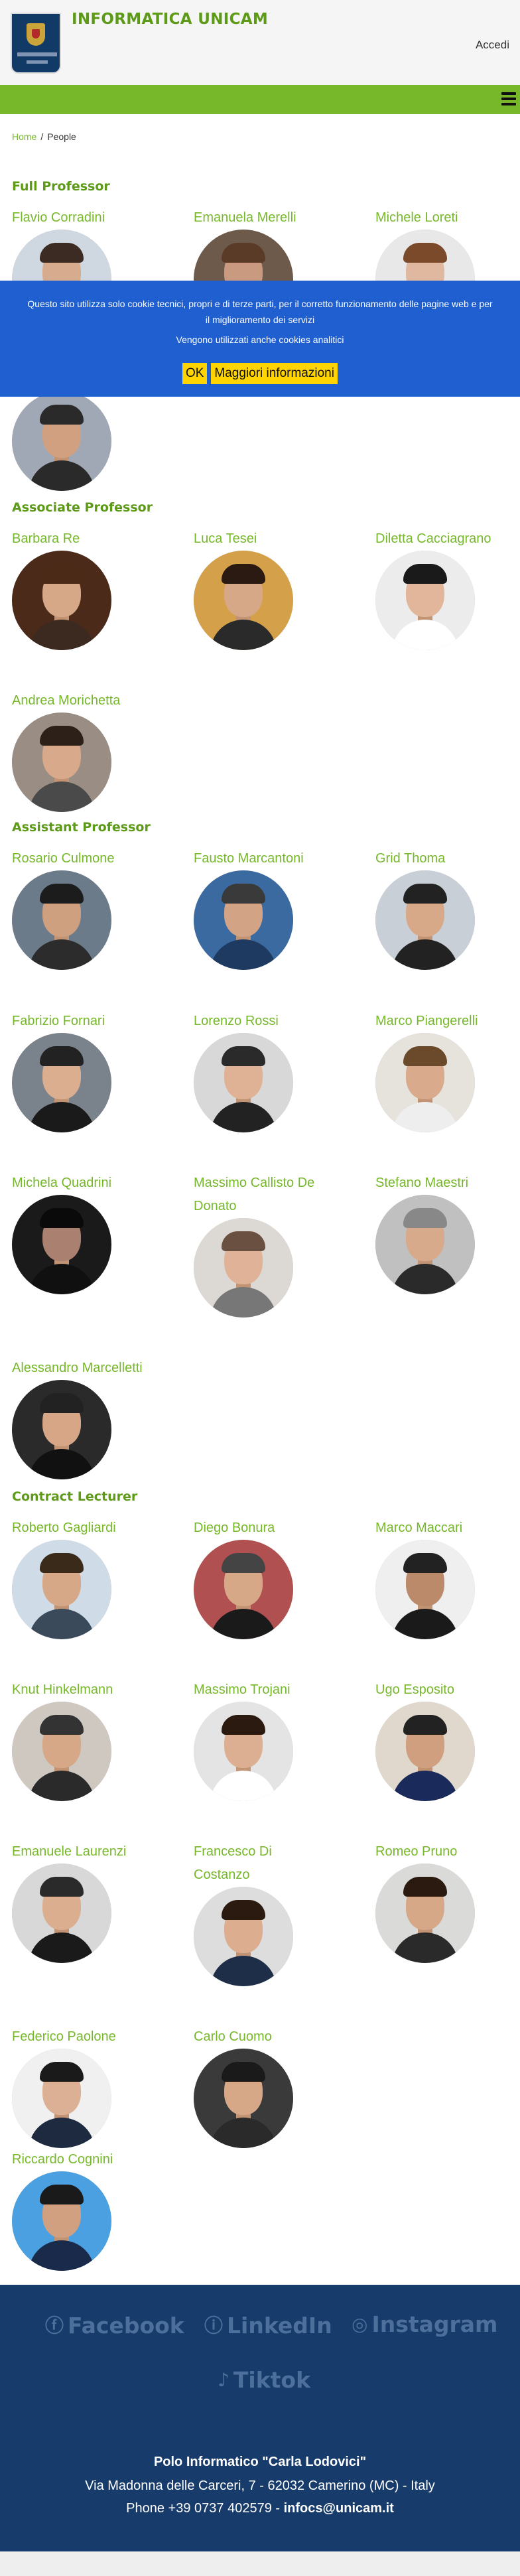  I want to click on person-name: Grid Thoma, so click(447, 858).